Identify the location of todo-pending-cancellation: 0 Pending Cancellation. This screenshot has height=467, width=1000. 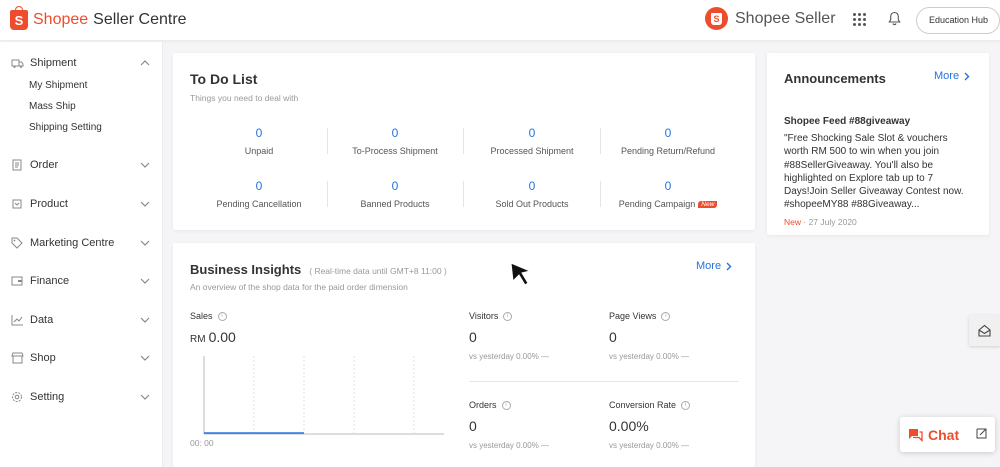
(259, 194).